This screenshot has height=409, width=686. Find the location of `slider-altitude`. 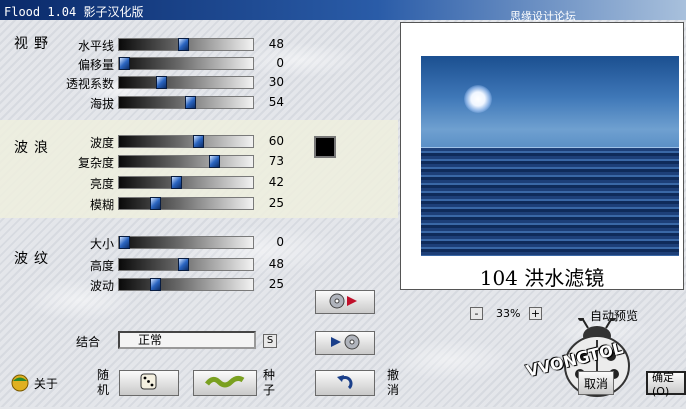

slider-altitude is located at coordinates (186, 102).